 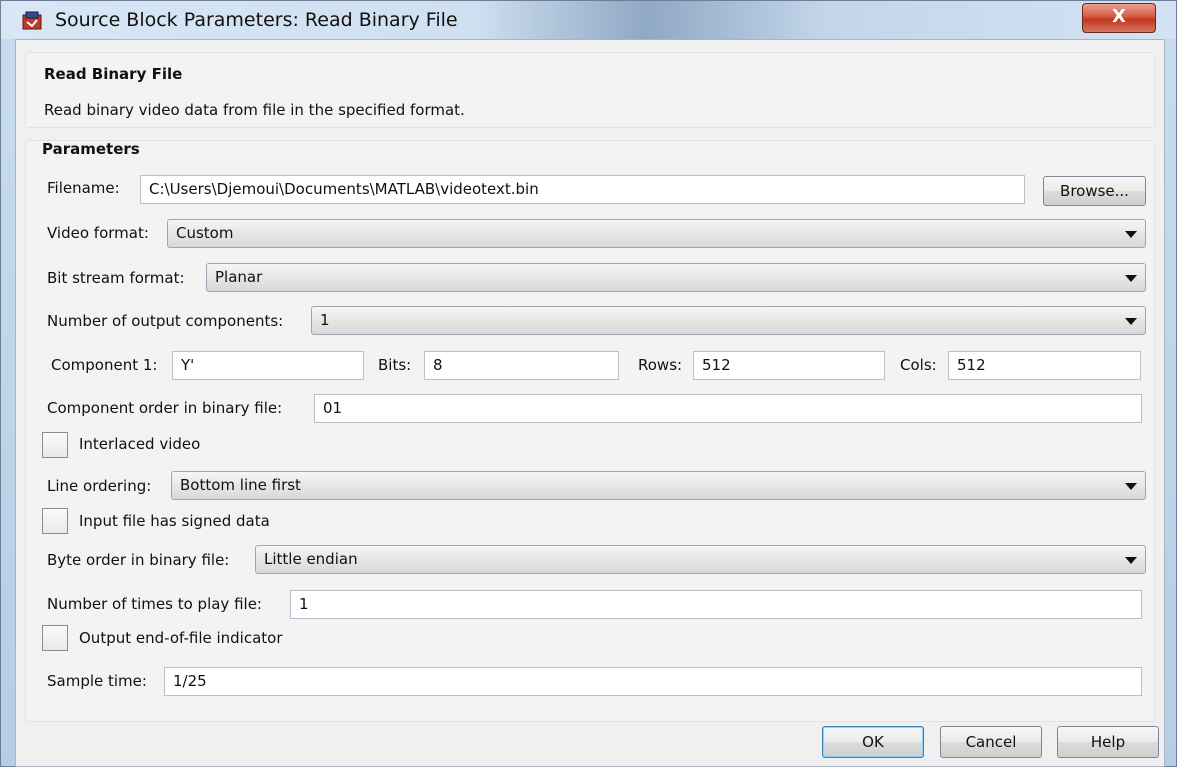 What do you see at coordinates (55, 638) in the screenshot?
I see `eof-indicator-checkbox` at bounding box center [55, 638].